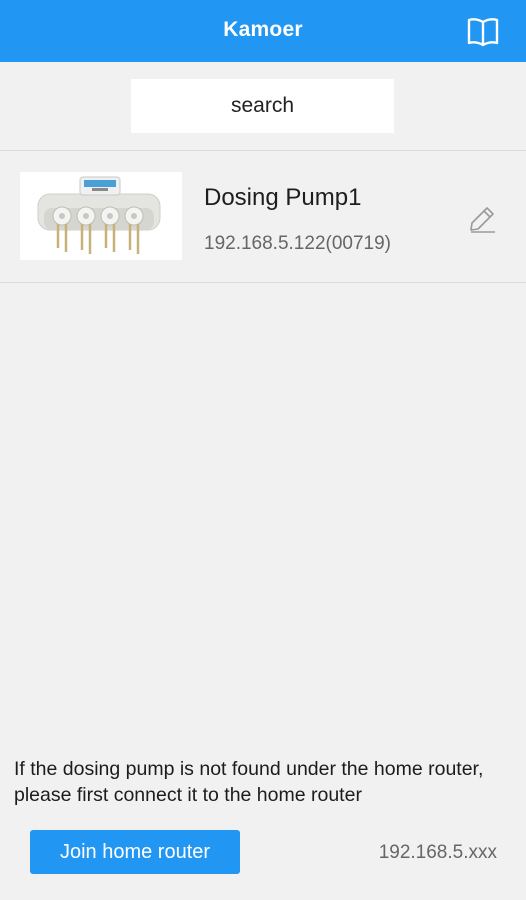 The width and height of the screenshot is (526, 900). I want to click on app-title: Kamoer, so click(263, 29).